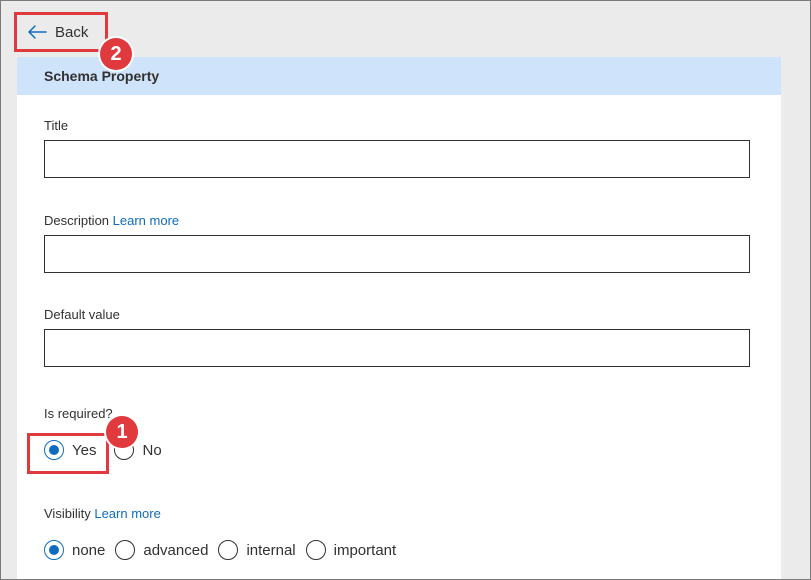 This screenshot has height=580, width=811. What do you see at coordinates (271, 550) in the screenshot?
I see `visibility-internal-label: internal` at bounding box center [271, 550].